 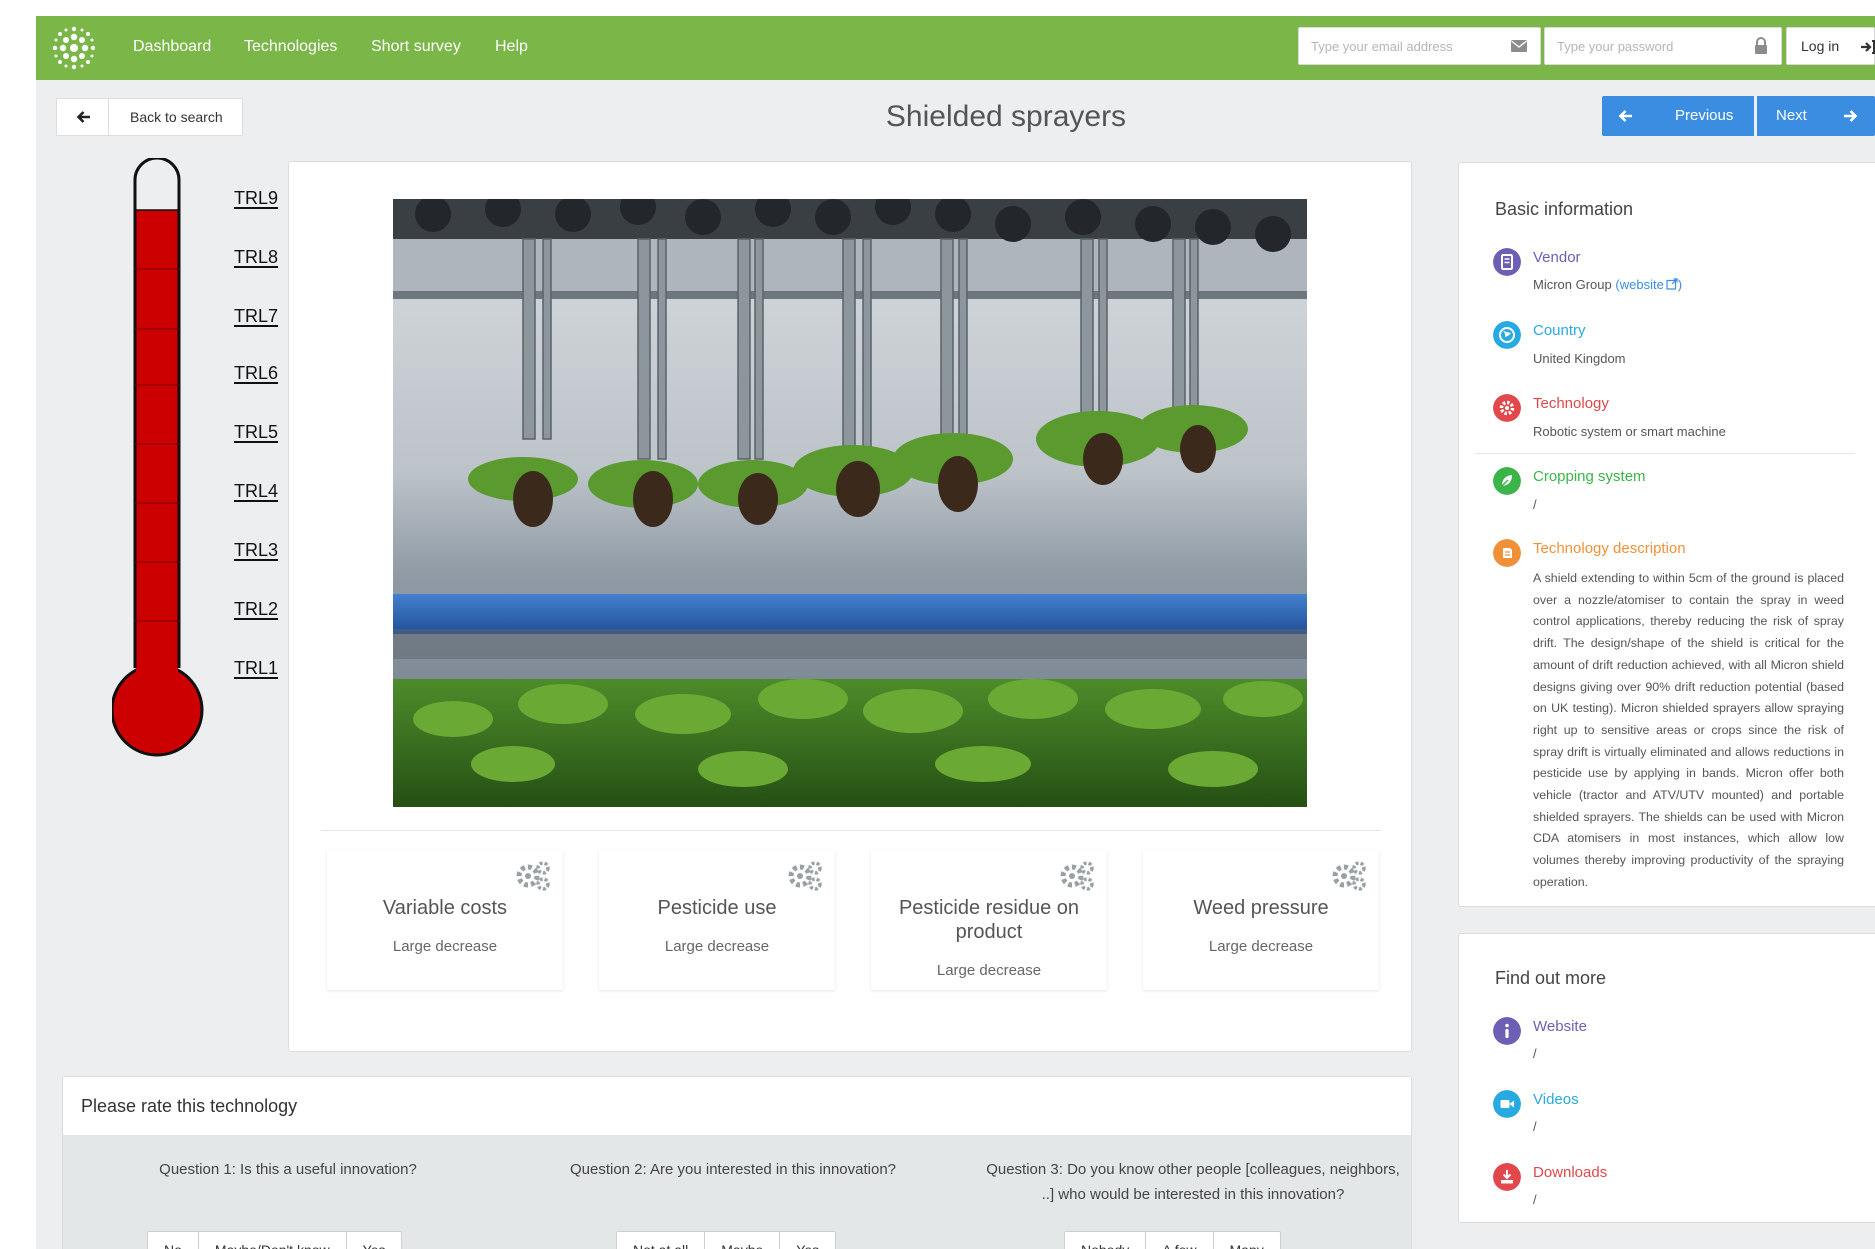 I want to click on globe-icon, so click(x=1507, y=335).